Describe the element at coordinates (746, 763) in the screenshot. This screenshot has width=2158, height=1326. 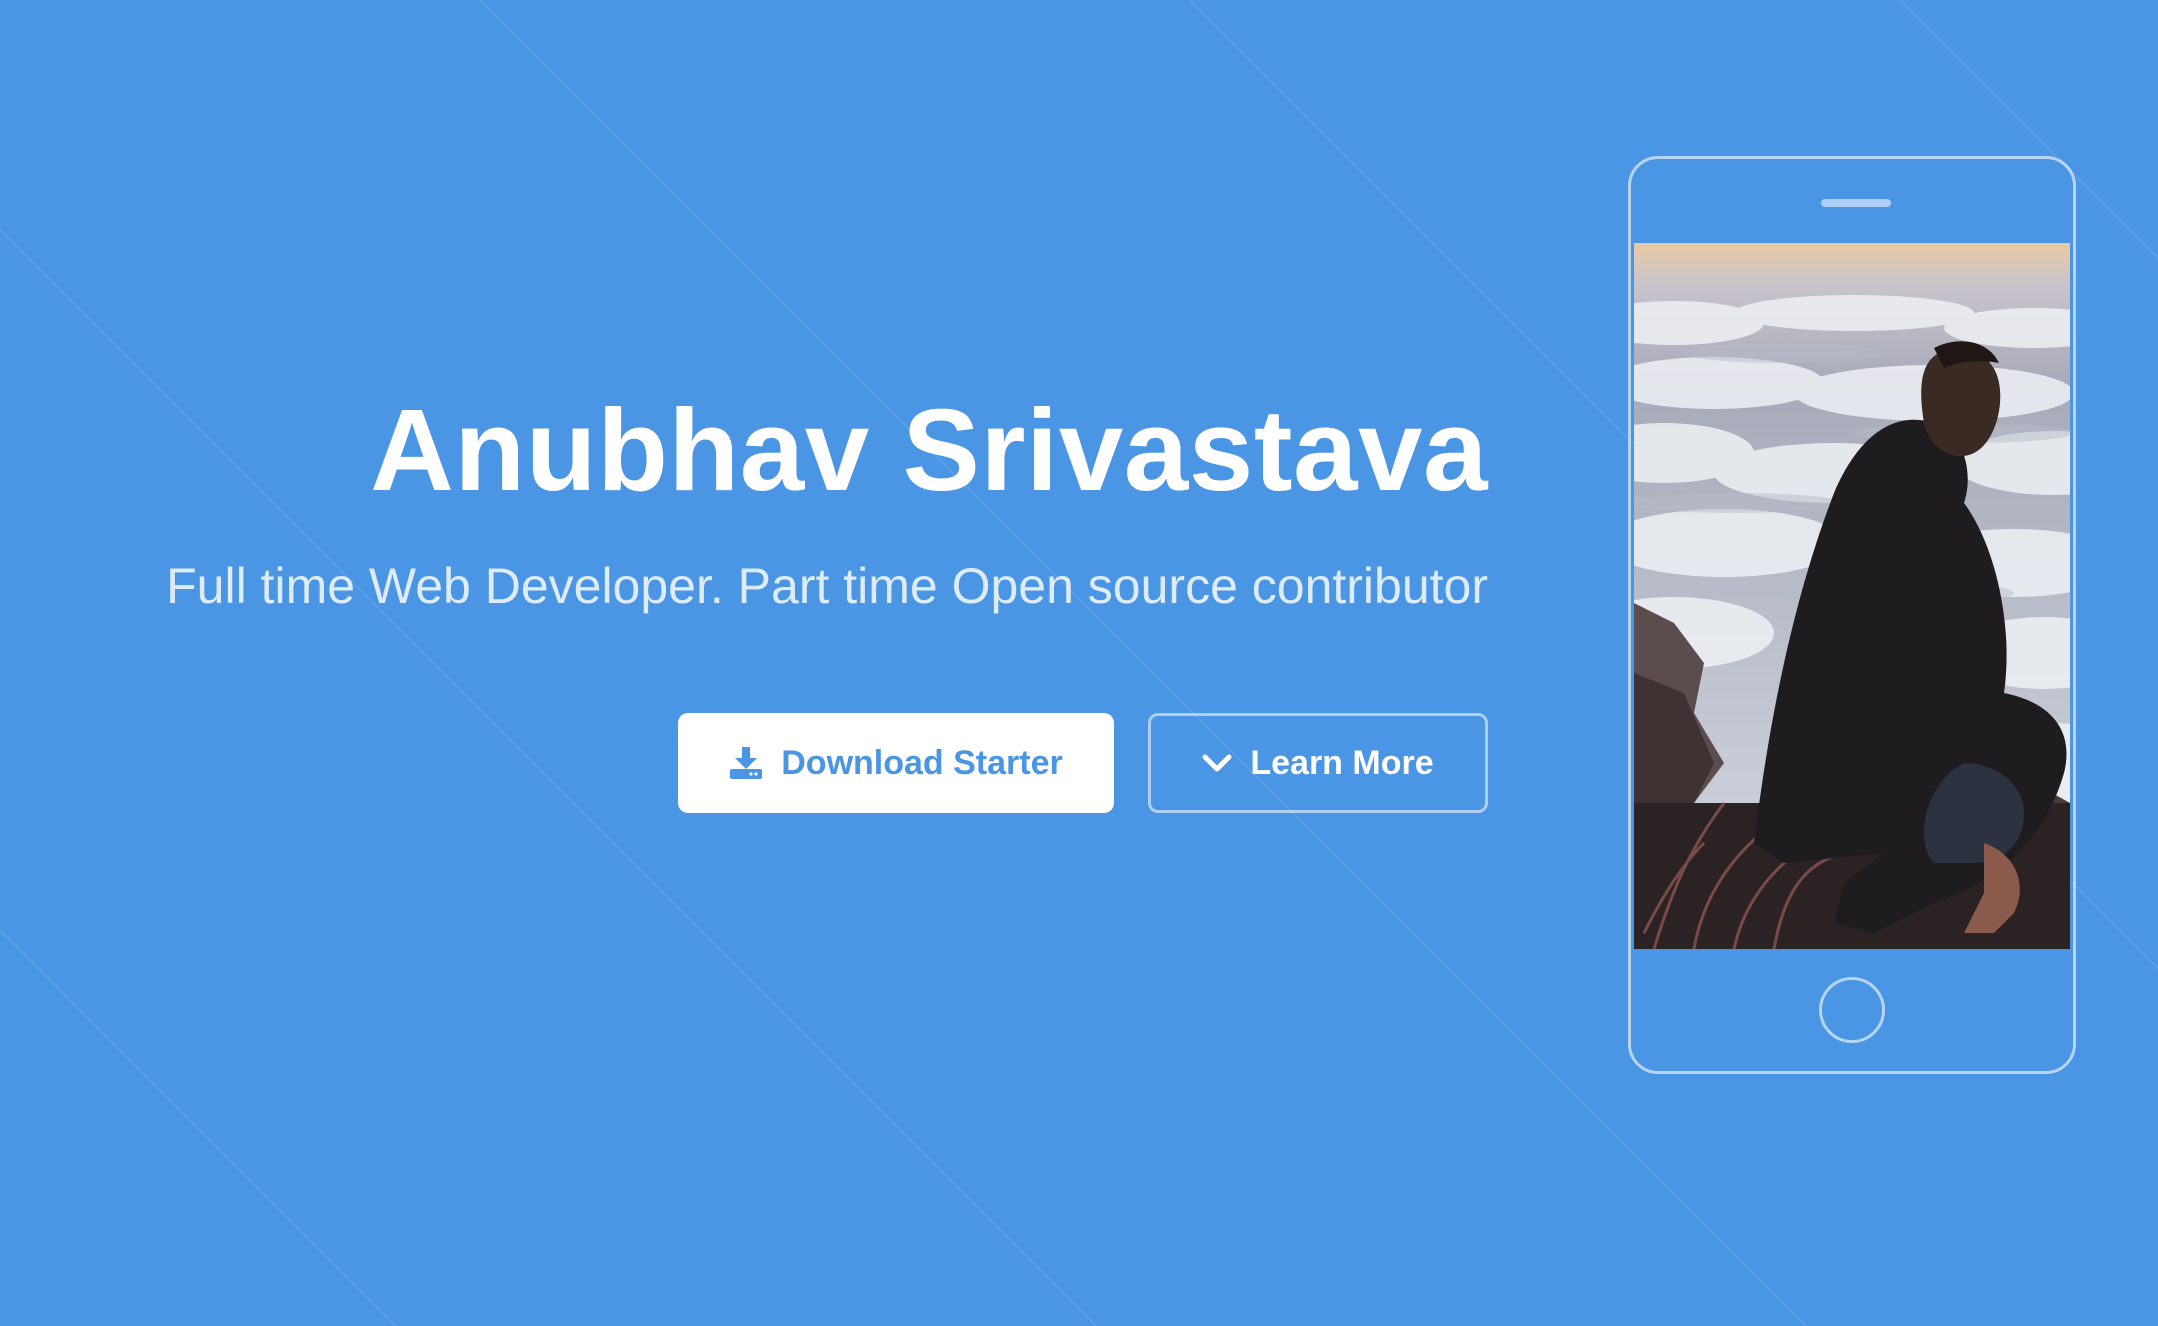
I see `download-icon` at that location.